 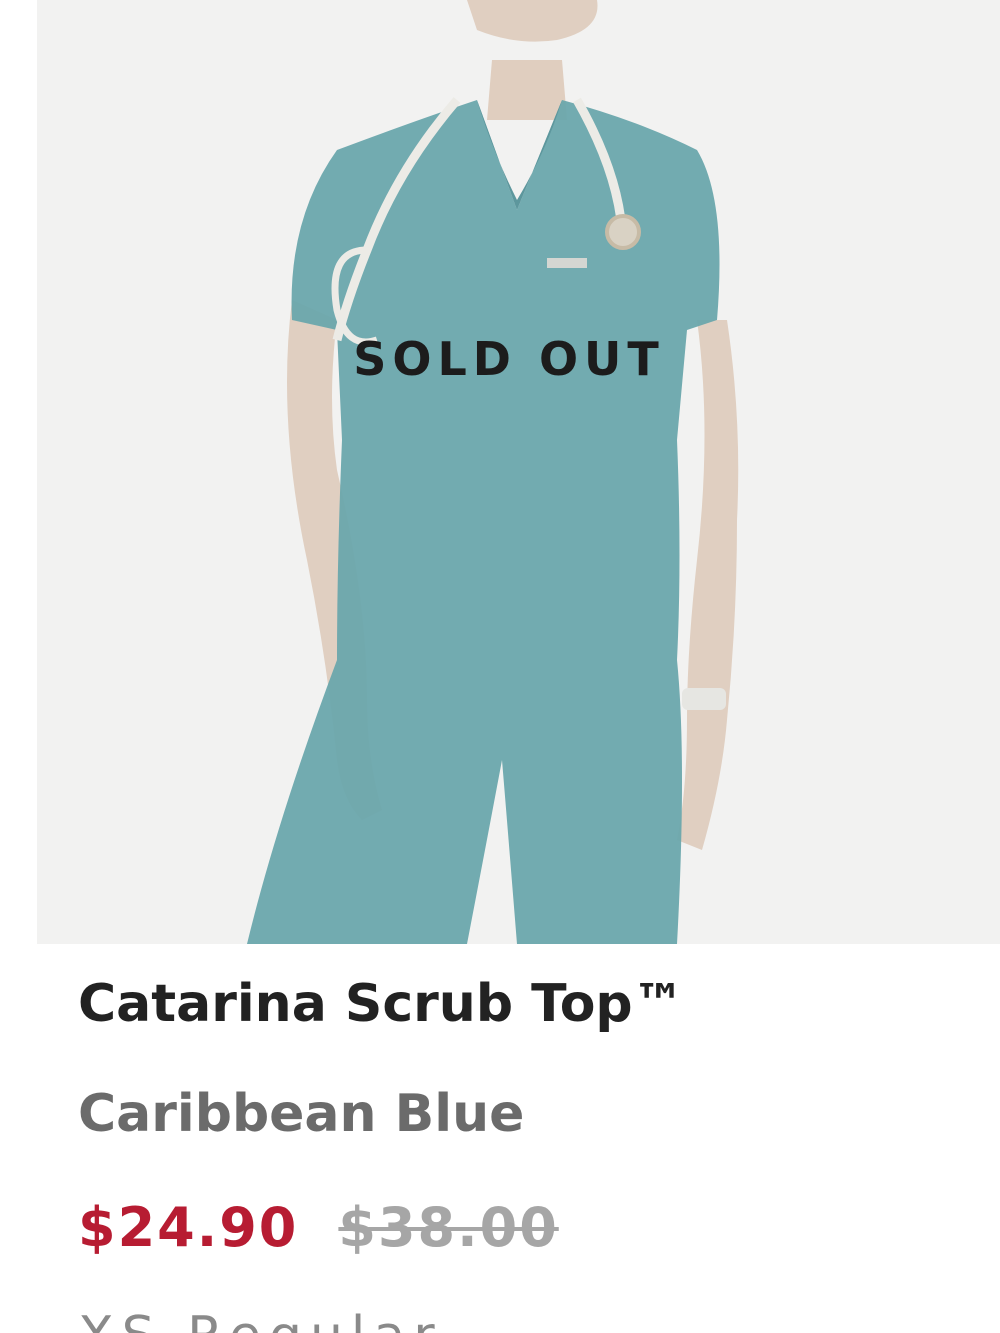 I want to click on sold-out-label: SOLD OUT, so click(x=509, y=359).